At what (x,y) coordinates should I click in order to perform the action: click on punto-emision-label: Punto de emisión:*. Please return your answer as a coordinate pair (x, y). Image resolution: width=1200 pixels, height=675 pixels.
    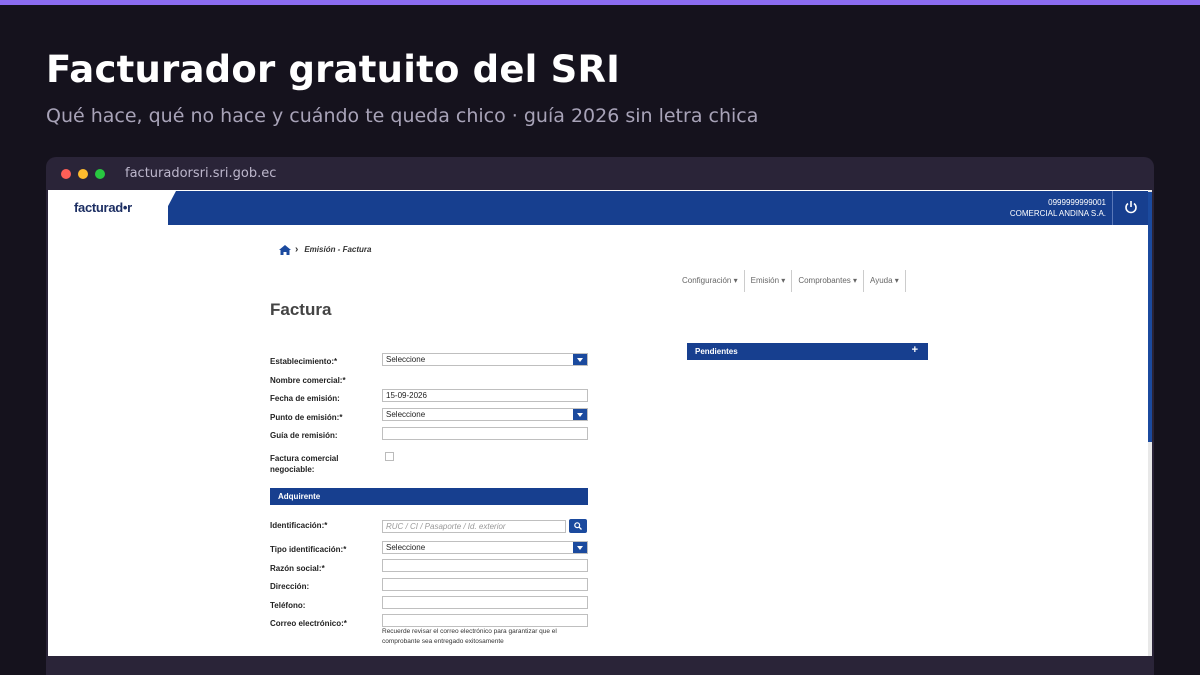
    Looking at the image, I should click on (306, 417).